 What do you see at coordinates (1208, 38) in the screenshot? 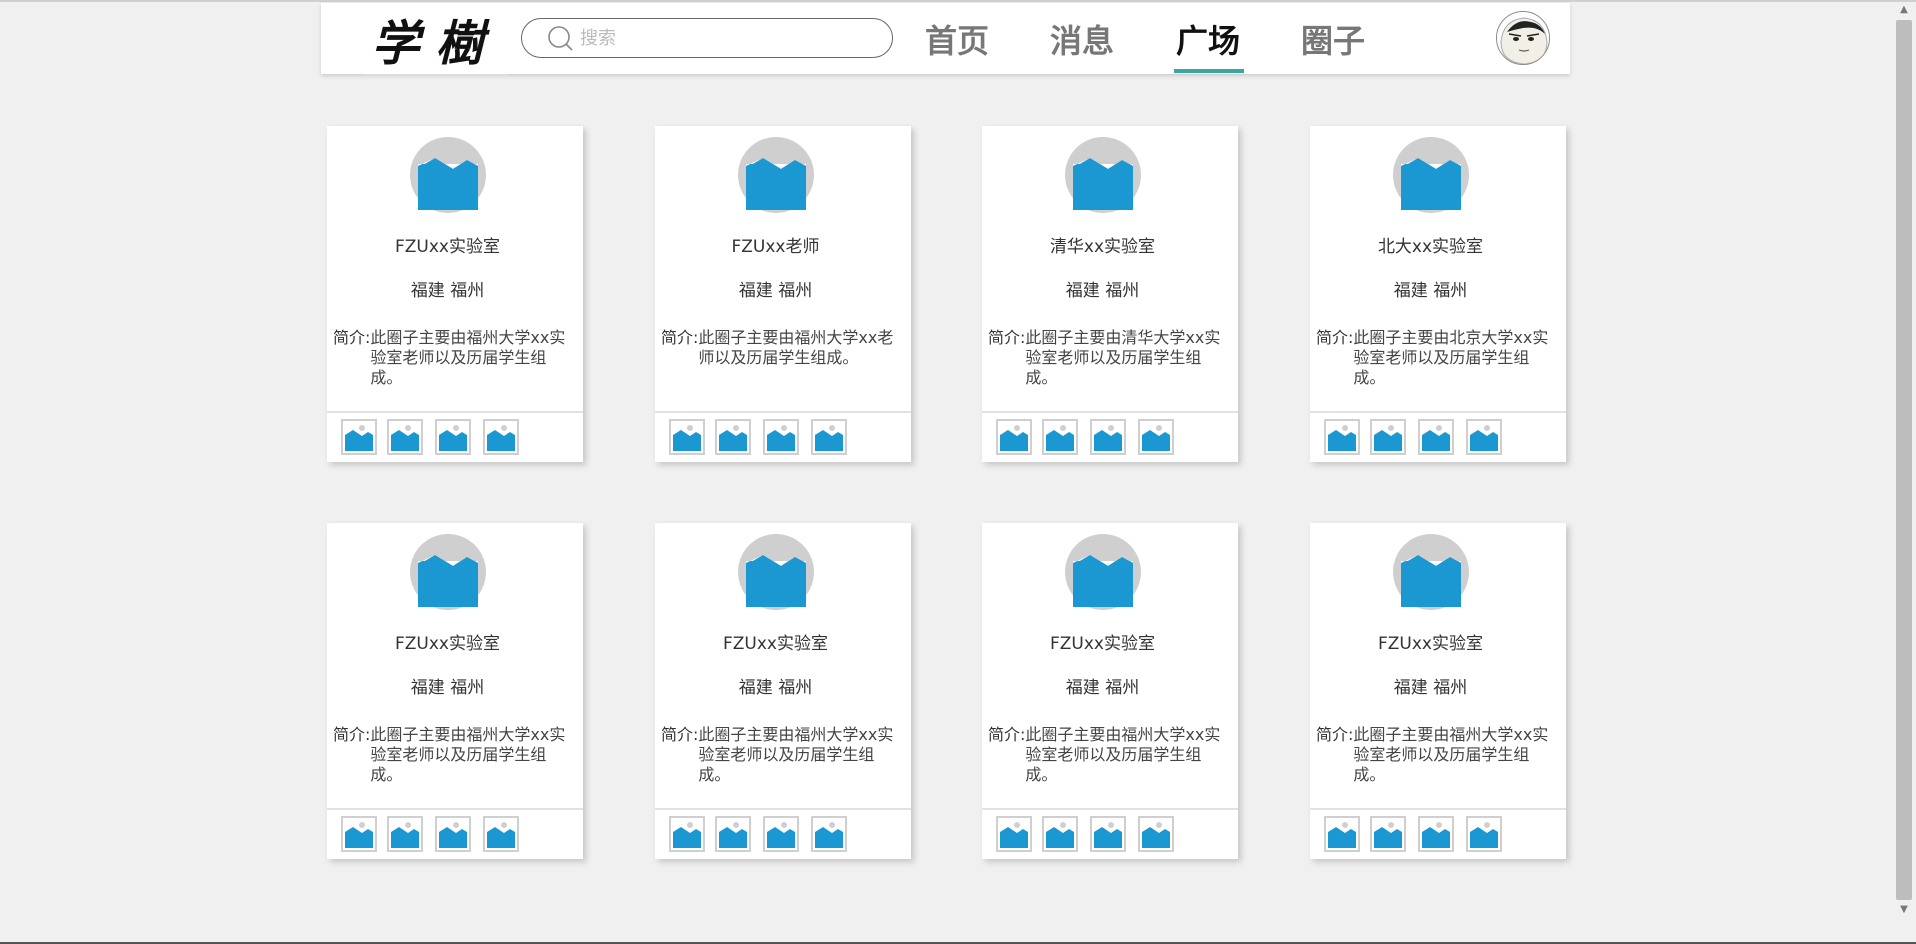
I see `nav-square: 广场` at bounding box center [1208, 38].